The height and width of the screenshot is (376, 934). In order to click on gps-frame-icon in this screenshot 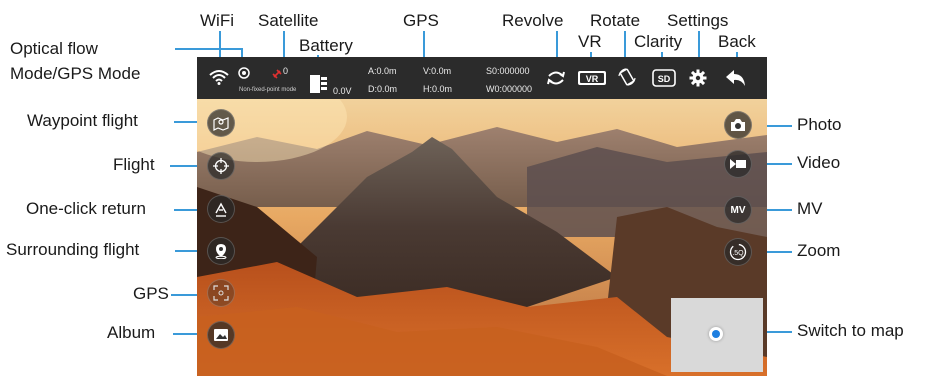, I will do `click(221, 293)`.